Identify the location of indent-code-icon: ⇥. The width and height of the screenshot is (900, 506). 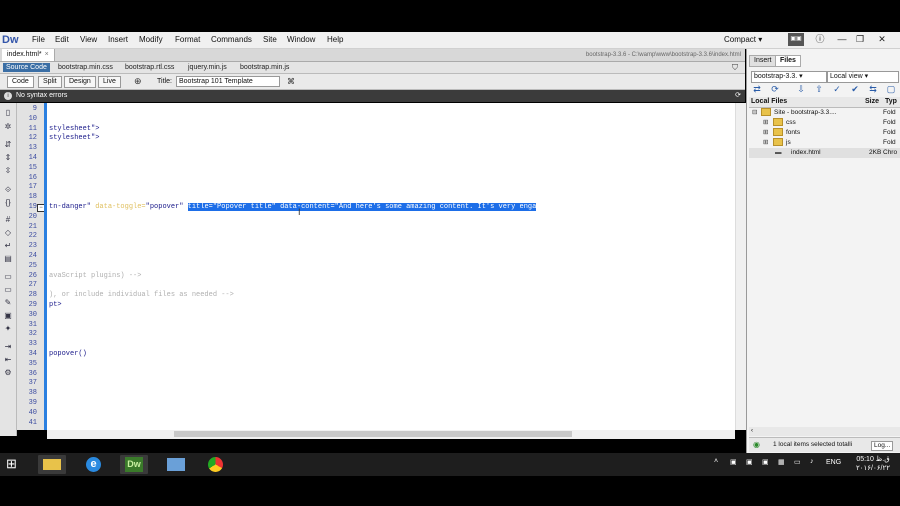
(8, 347).